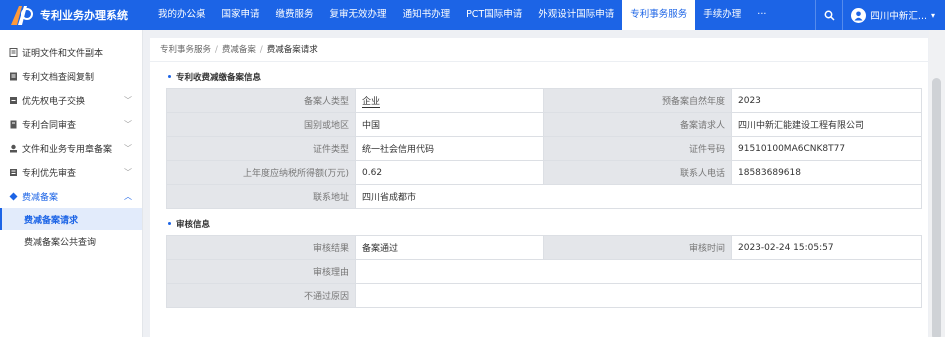 The height and width of the screenshot is (337, 945). I want to click on exchange-icon, so click(13, 100).